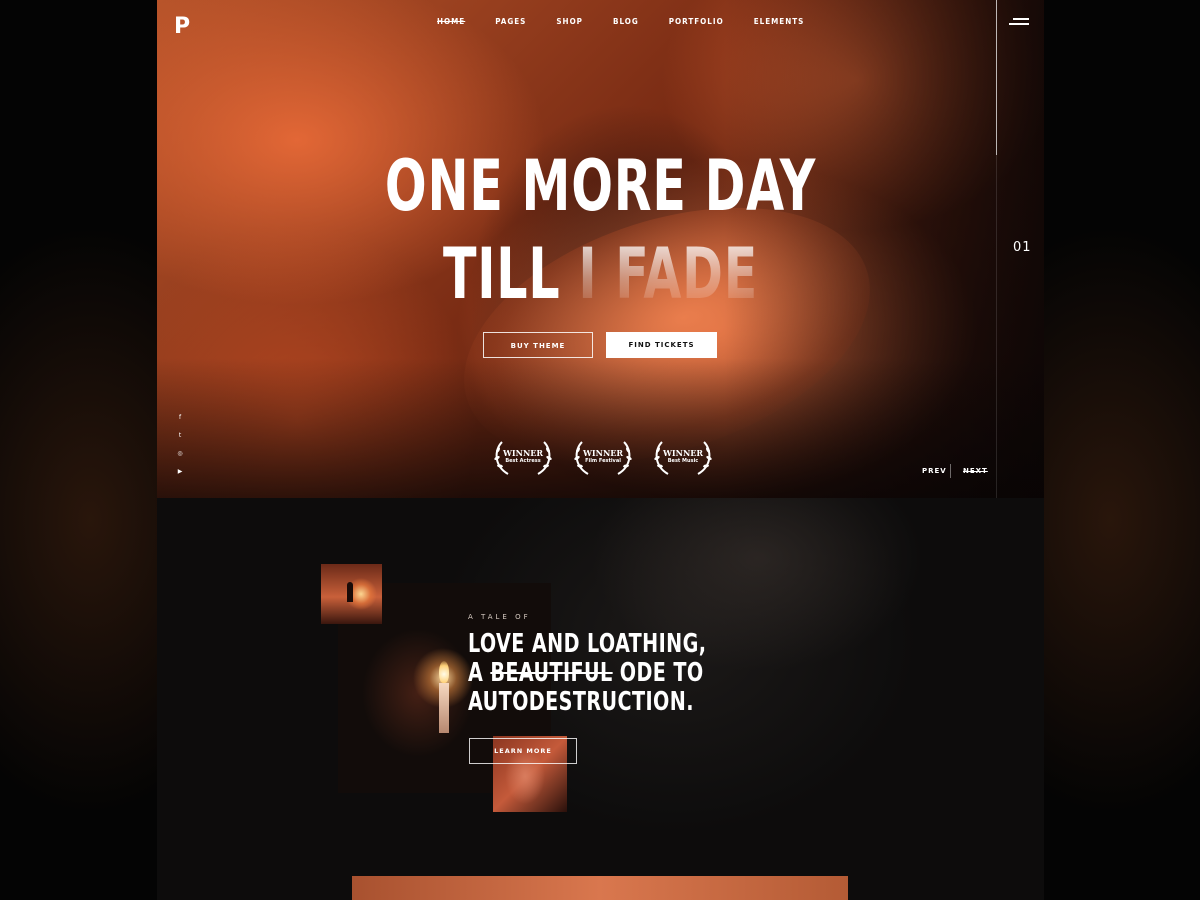 This screenshot has height=900, width=1200. Describe the element at coordinates (581, 702) in the screenshot. I see `story-line-3: AUTODESTRUCTION.` at that location.